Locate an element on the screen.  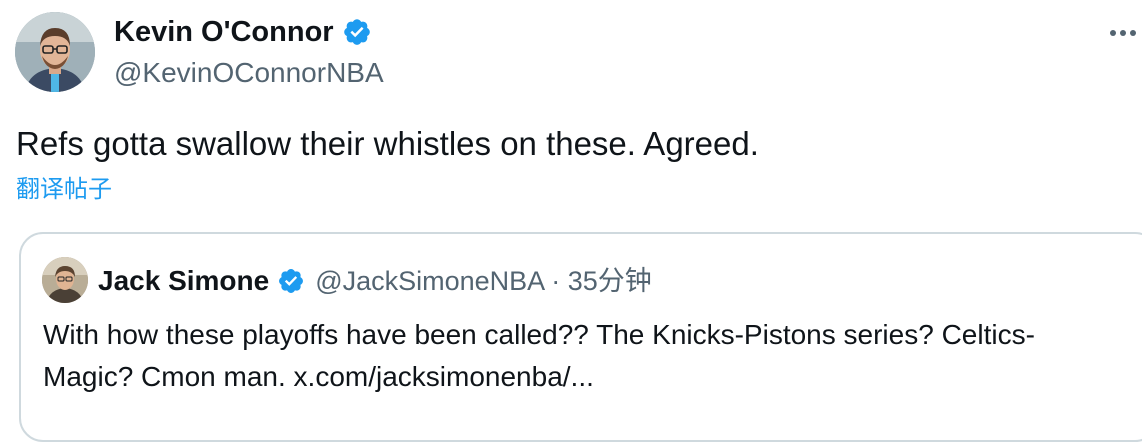
quoted-author-handle-time: @JackSimoneNBA · 35分钟 is located at coordinates (483, 281).